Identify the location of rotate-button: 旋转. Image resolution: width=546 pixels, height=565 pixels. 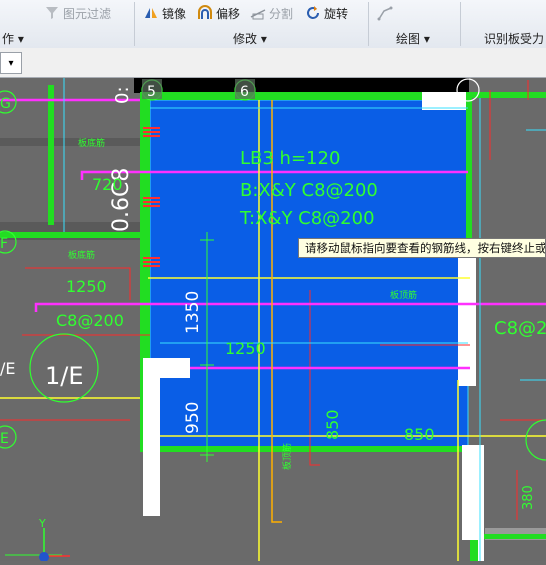
(326, 13).